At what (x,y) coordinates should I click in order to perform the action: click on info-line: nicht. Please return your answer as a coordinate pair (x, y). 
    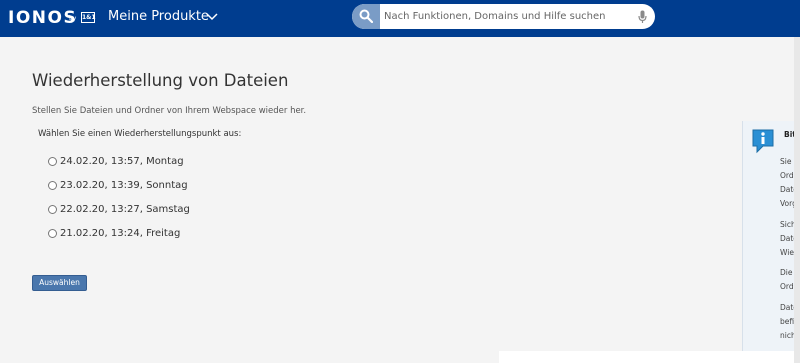
    Looking at the image, I should click on (787, 335).